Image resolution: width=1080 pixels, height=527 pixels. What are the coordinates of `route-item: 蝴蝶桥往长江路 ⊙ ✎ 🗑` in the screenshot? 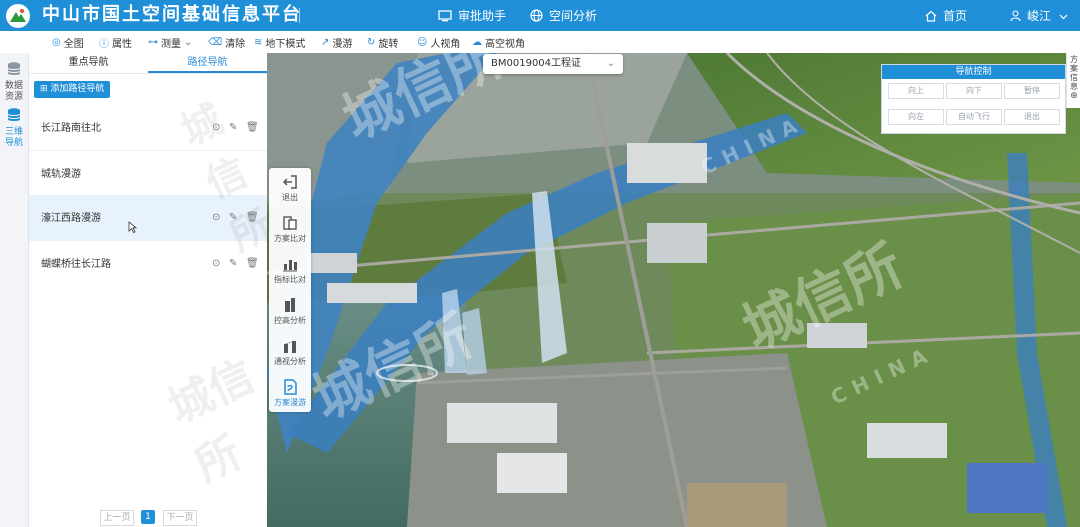 It's located at (148, 263).